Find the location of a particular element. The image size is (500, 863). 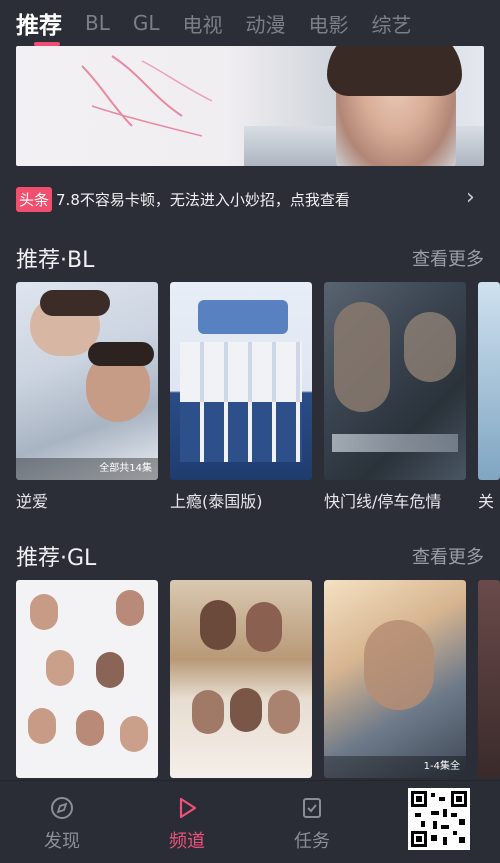

tab-gl: GL is located at coordinates (146, 23).